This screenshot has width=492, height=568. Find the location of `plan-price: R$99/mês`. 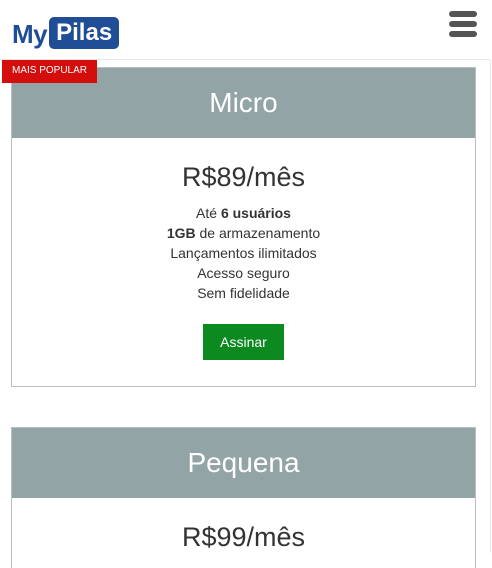

plan-price: R$99/mês is located at coordinates (243, 537).